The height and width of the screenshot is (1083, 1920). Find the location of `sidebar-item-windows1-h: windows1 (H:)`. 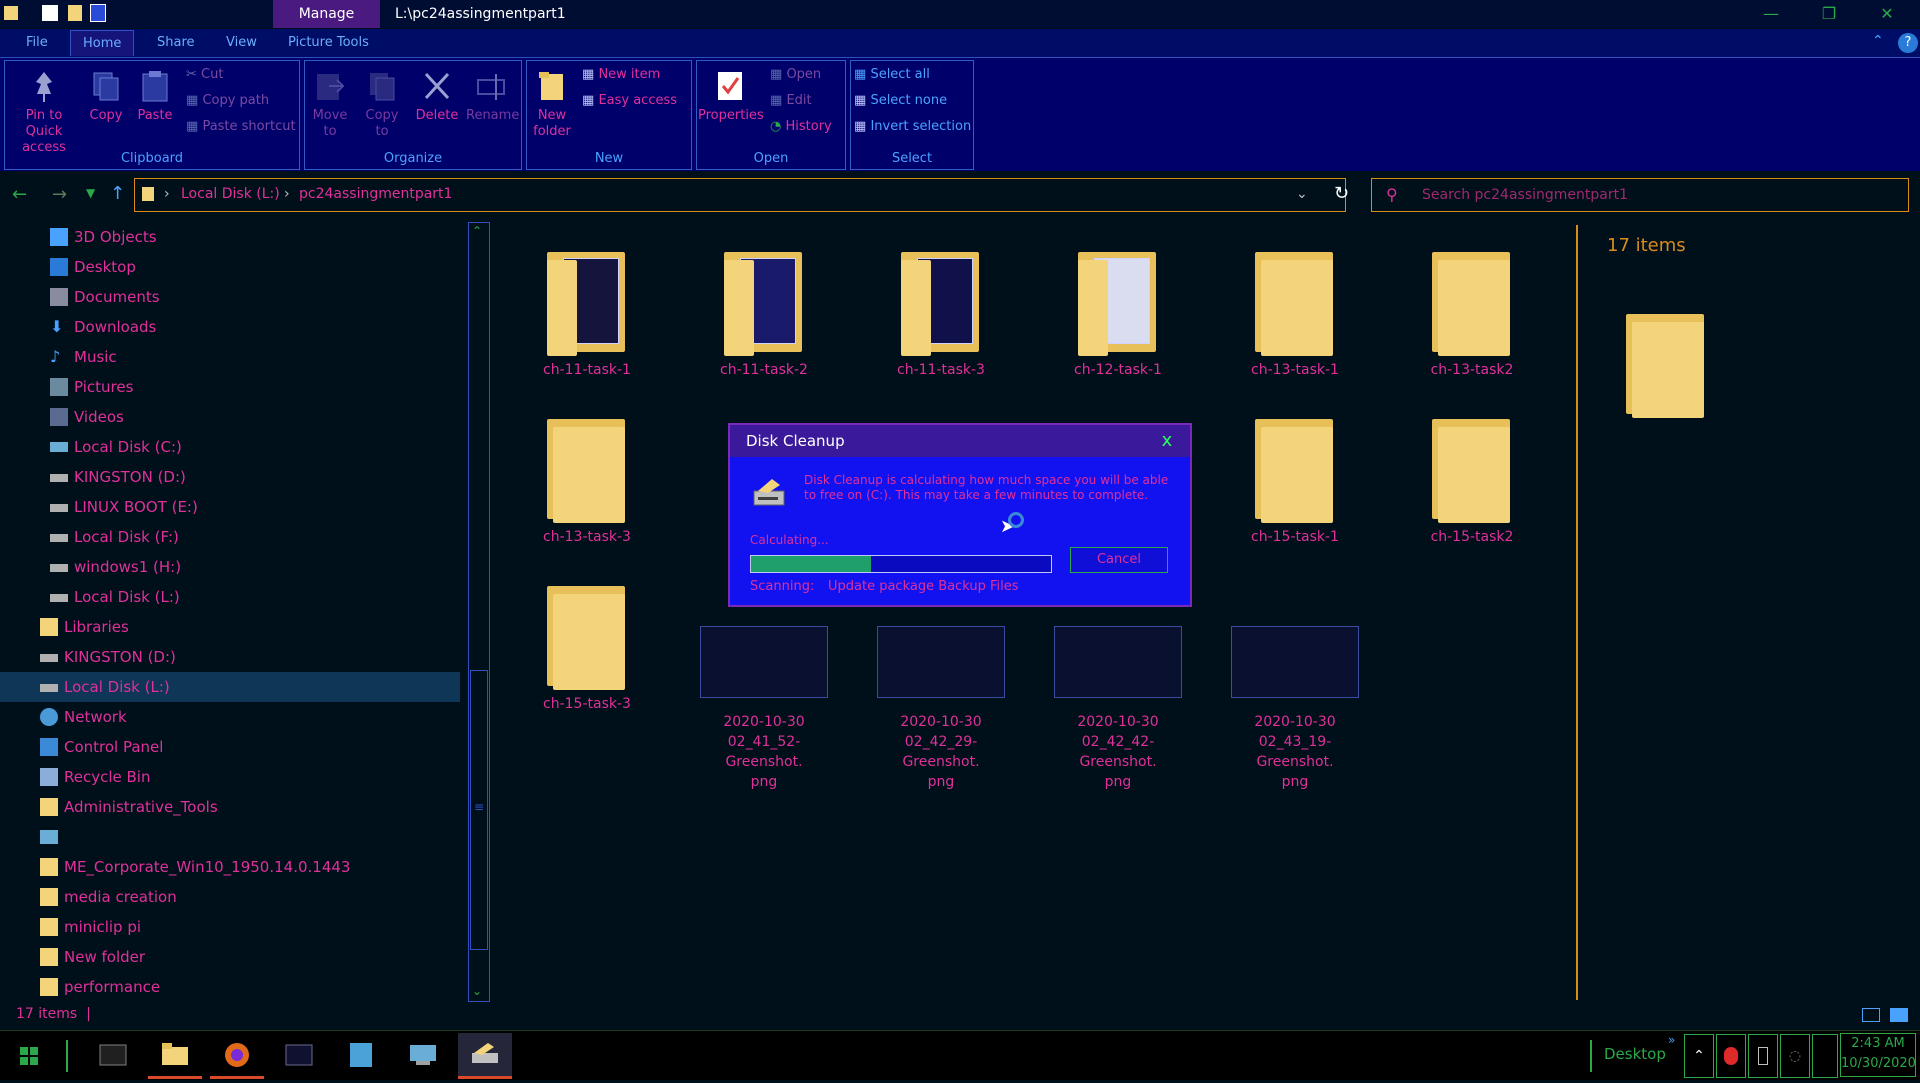

sidebar-item-windows1-h: windows1 (H:) is located at coordinates (230, 567).